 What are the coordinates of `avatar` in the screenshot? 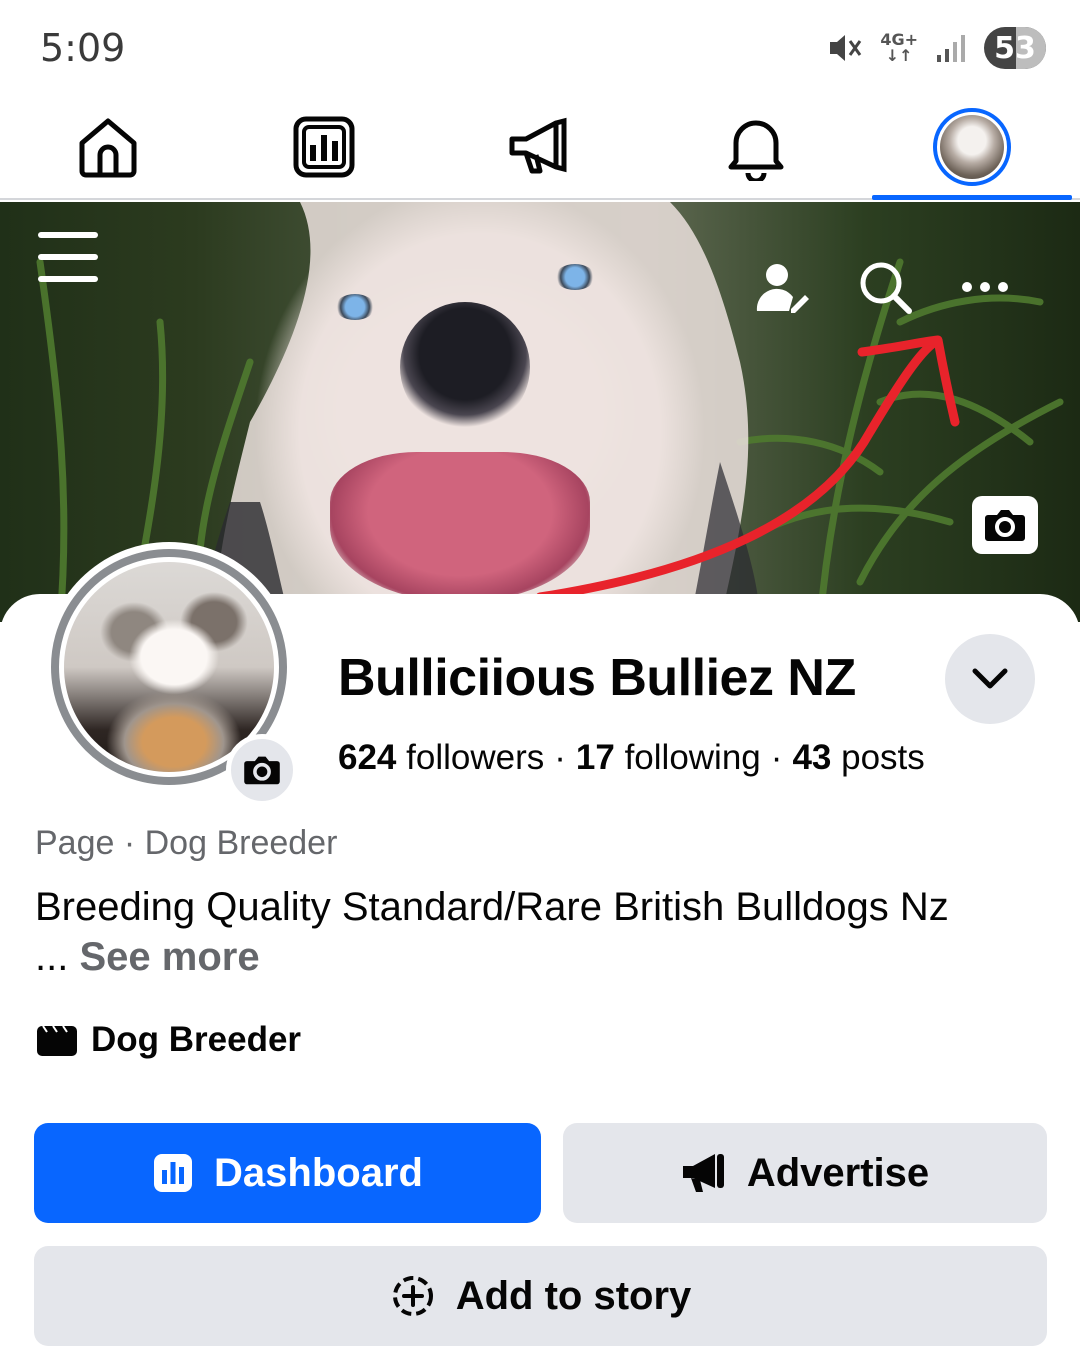 It's located at (972, 146).